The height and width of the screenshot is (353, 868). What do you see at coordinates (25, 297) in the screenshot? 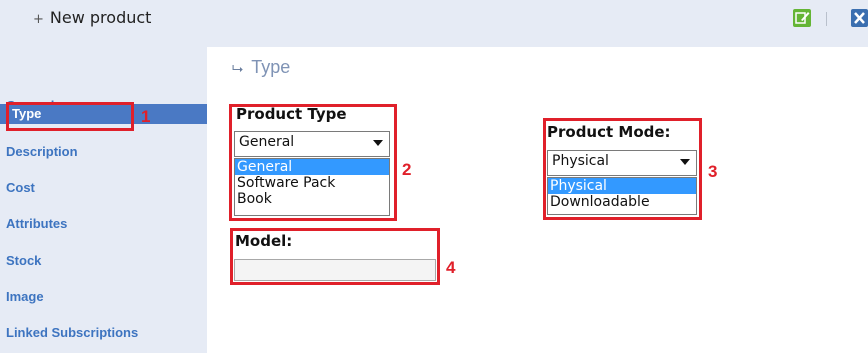
I see `sidebar-item-image: Image` at bounding box center [25, 297].